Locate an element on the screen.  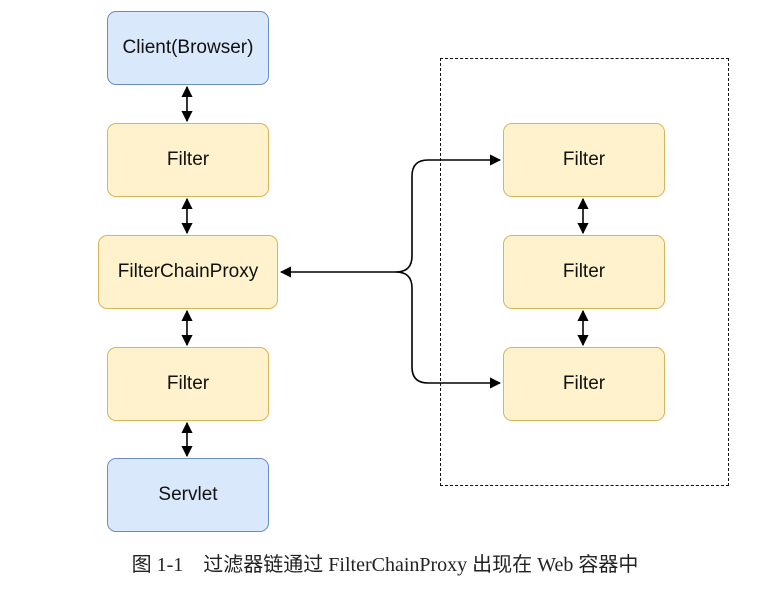
arrow-proxy-to-group is located at coordinates (390, 216).